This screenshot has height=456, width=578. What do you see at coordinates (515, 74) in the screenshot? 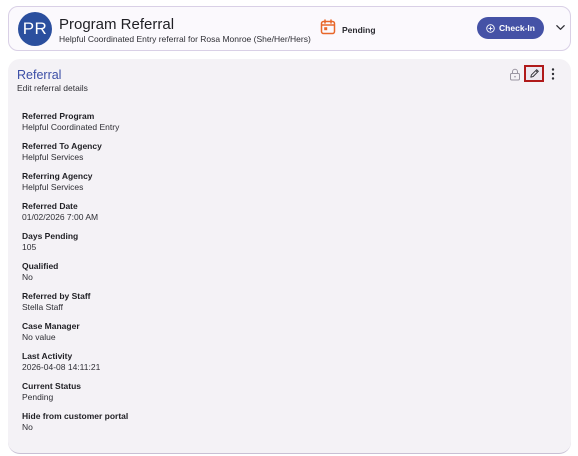
I see `lock-icon` at bounding box center [515, 74].